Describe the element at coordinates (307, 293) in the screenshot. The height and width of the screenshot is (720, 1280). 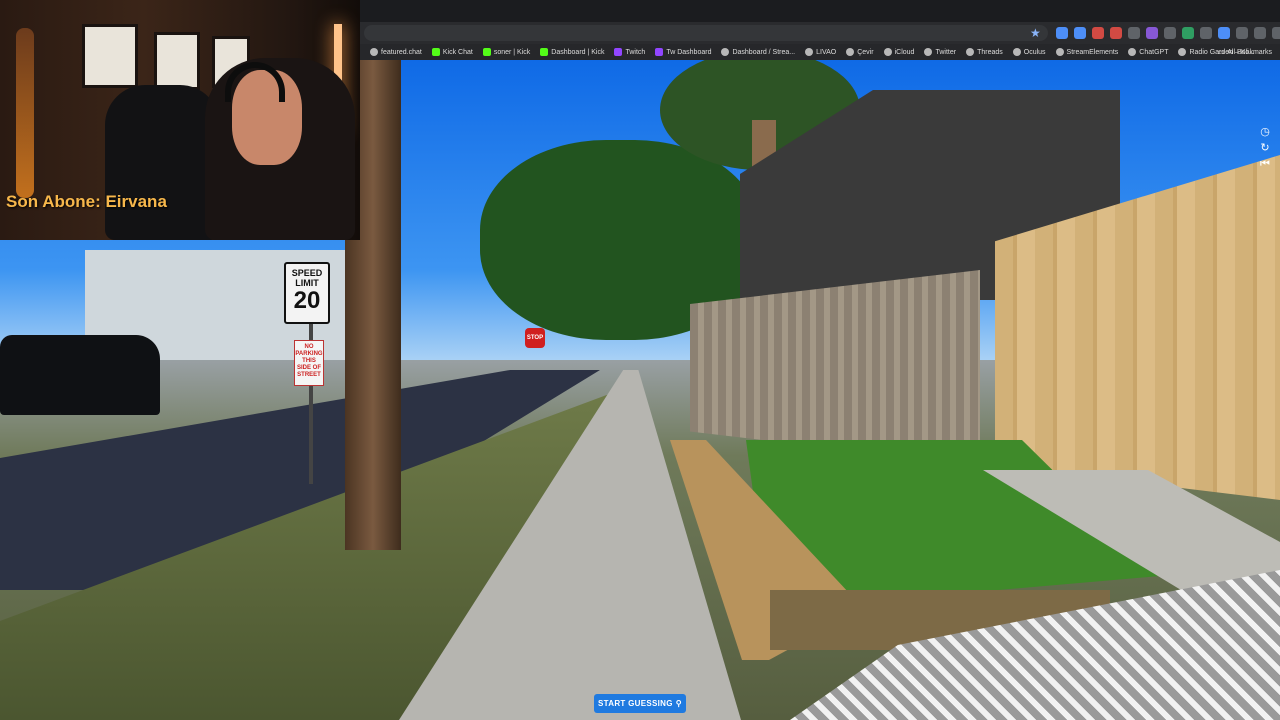
I see `speed-limit-sign: SPEED LIMIT 20` at that location.